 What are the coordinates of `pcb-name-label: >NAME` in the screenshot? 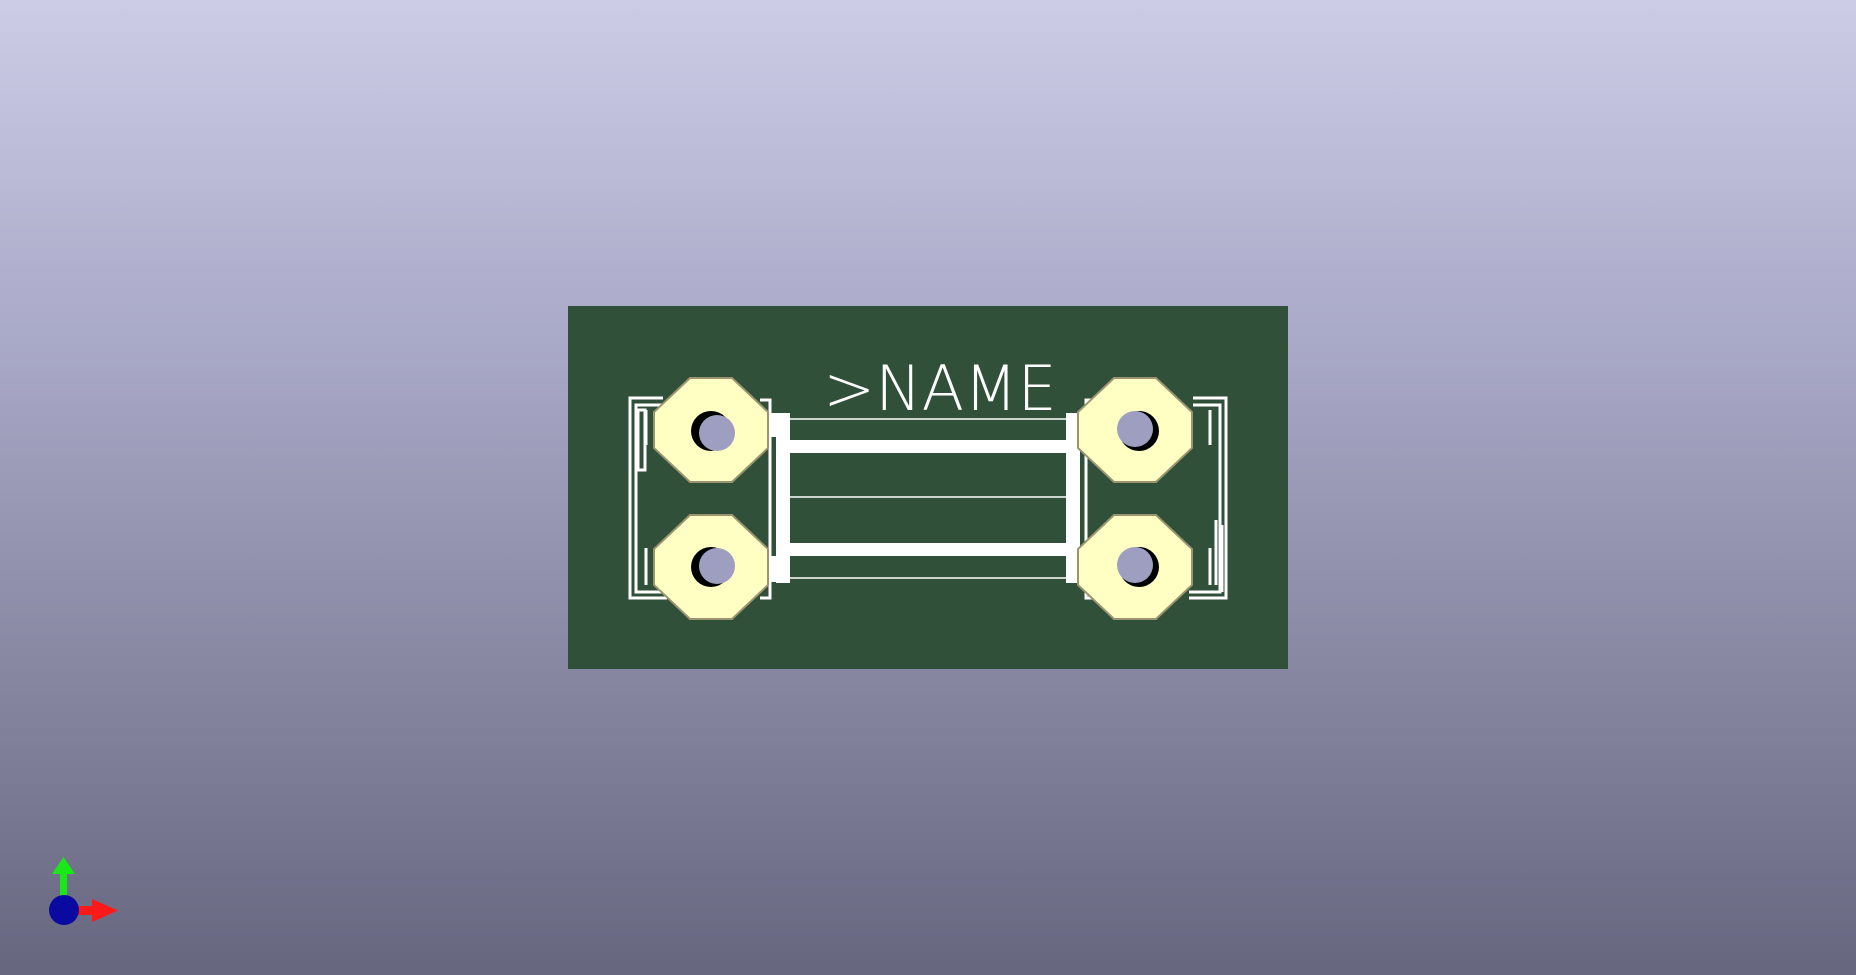 It's located at (939, 388).